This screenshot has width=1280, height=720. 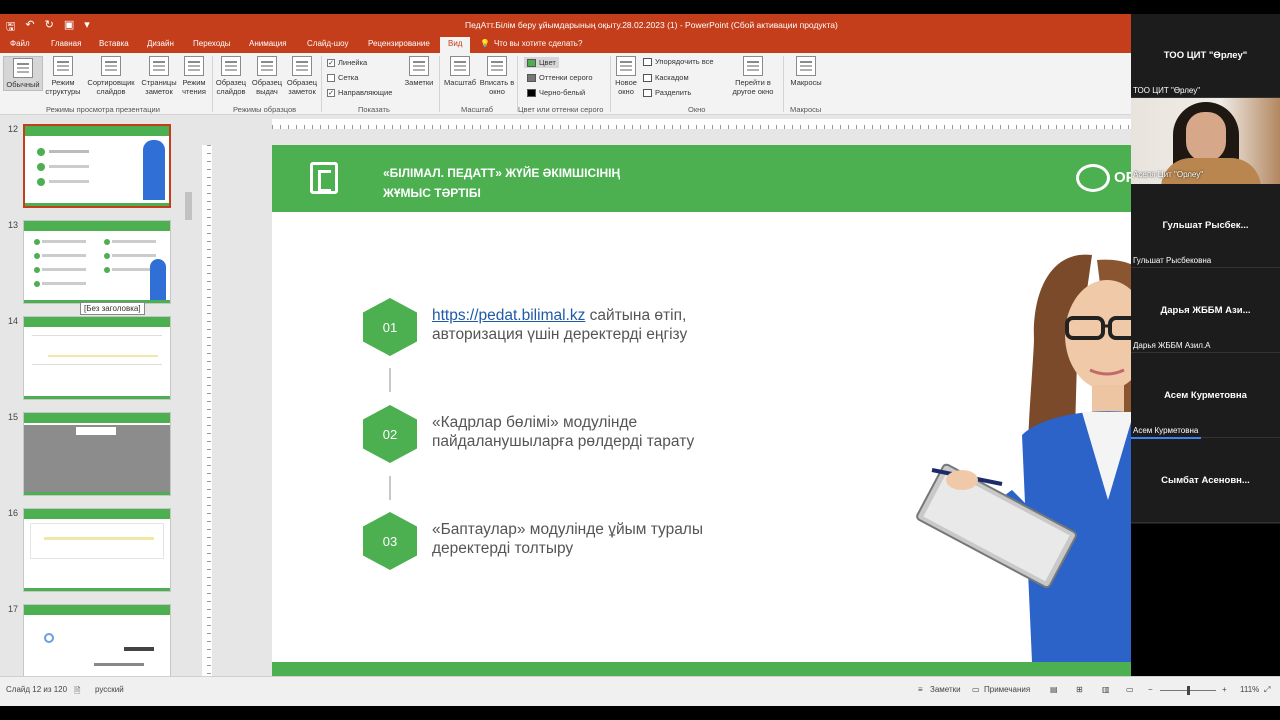 I want to click on ribbon-separator, so click(x=212, y=84).